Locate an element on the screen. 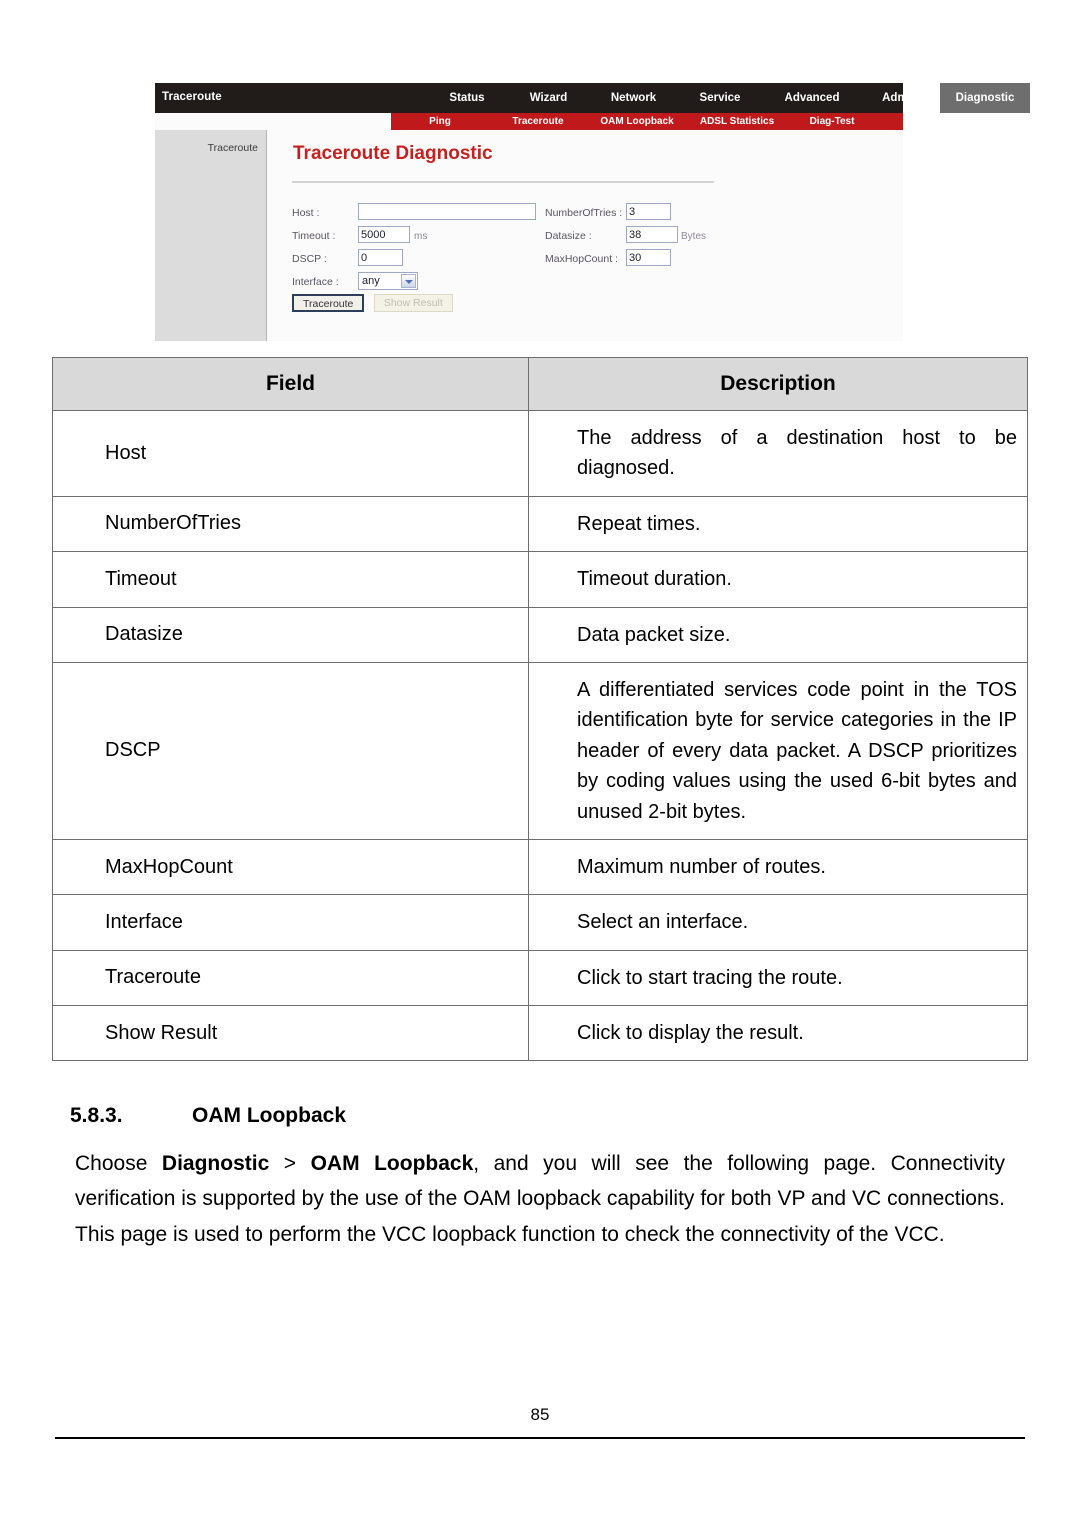 Image resolution: width=1080 pixels, height=1527 pixels. table-cell-field: Show Result is located at coordinates (290, 1033).